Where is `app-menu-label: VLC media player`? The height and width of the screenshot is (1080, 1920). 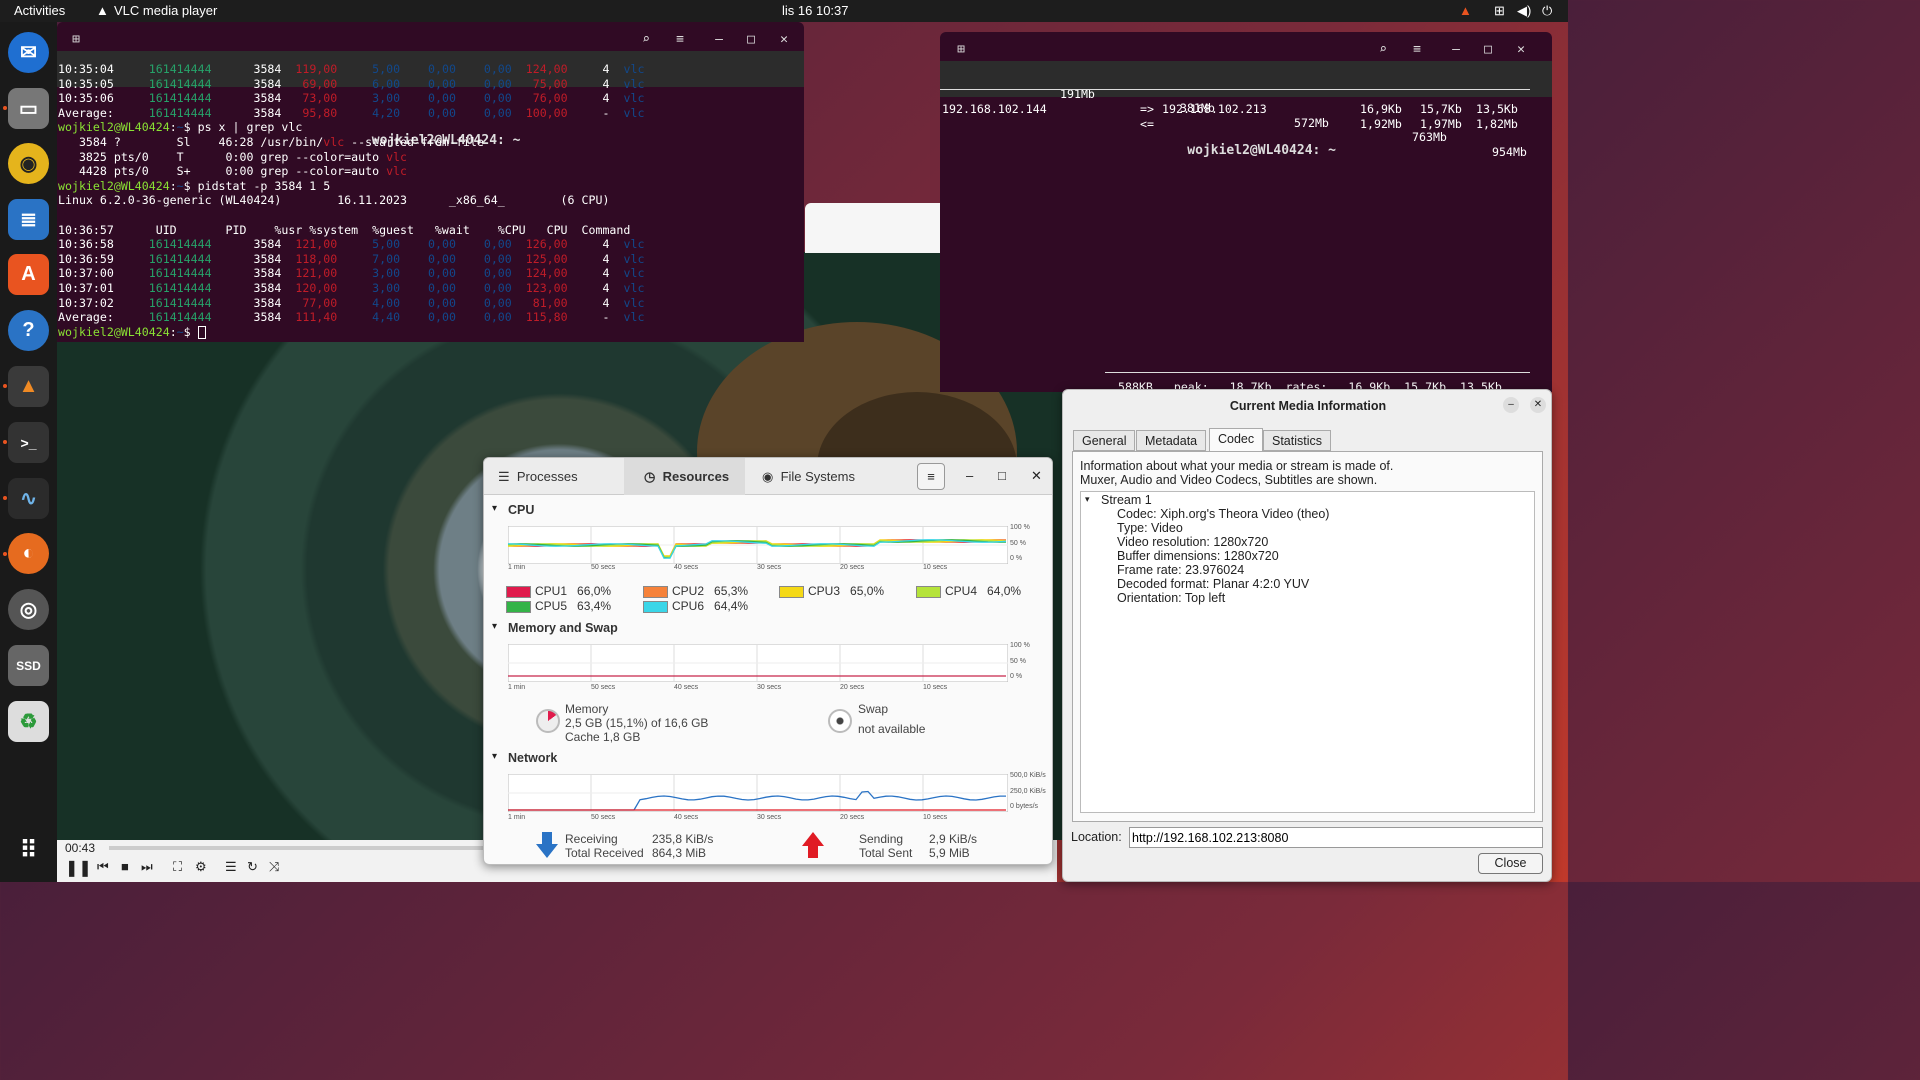
app-menu-label: VLC media player is located at coordinates (165, 10).